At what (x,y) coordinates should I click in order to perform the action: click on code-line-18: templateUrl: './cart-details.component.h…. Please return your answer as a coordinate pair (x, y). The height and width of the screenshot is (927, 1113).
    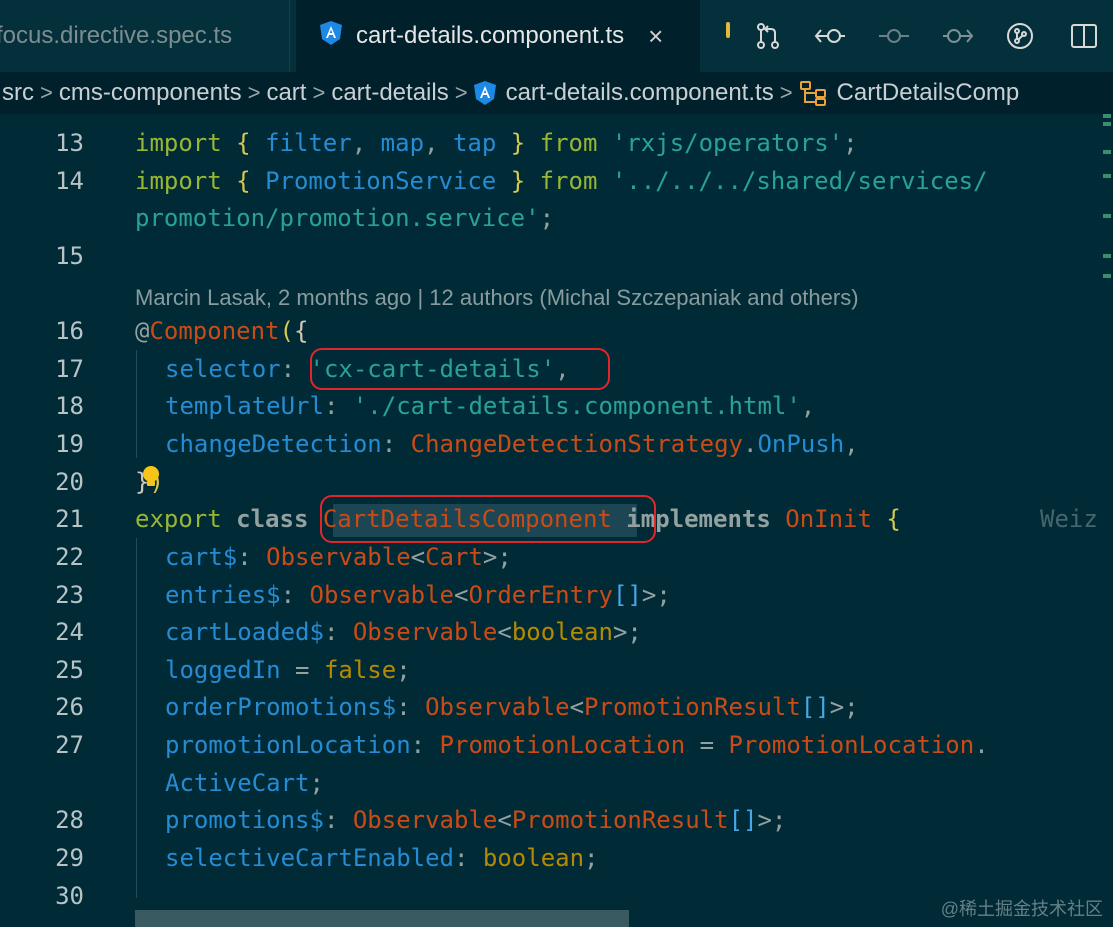
    Looking at the image, I should click on (490, 406).